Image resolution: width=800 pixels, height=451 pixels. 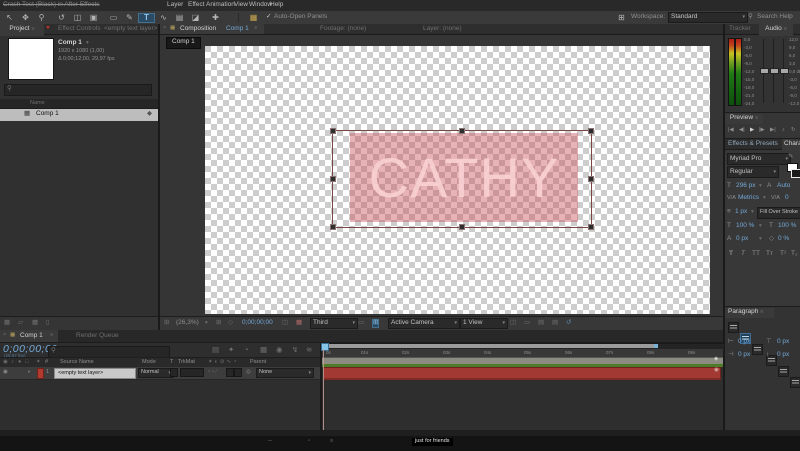 I want to click on loop-button: ↻, so click(x=793, y=130).